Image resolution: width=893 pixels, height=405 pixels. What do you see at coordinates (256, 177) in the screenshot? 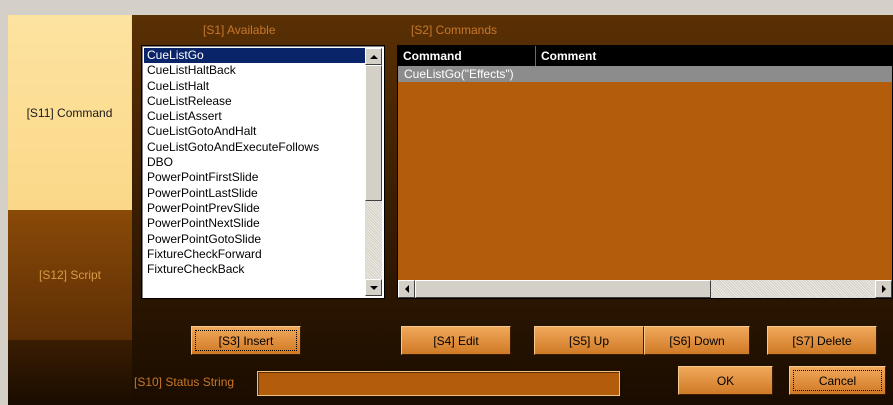
I see `list-item: PowerPointFirstSlide` at bounding box center [256, 177].